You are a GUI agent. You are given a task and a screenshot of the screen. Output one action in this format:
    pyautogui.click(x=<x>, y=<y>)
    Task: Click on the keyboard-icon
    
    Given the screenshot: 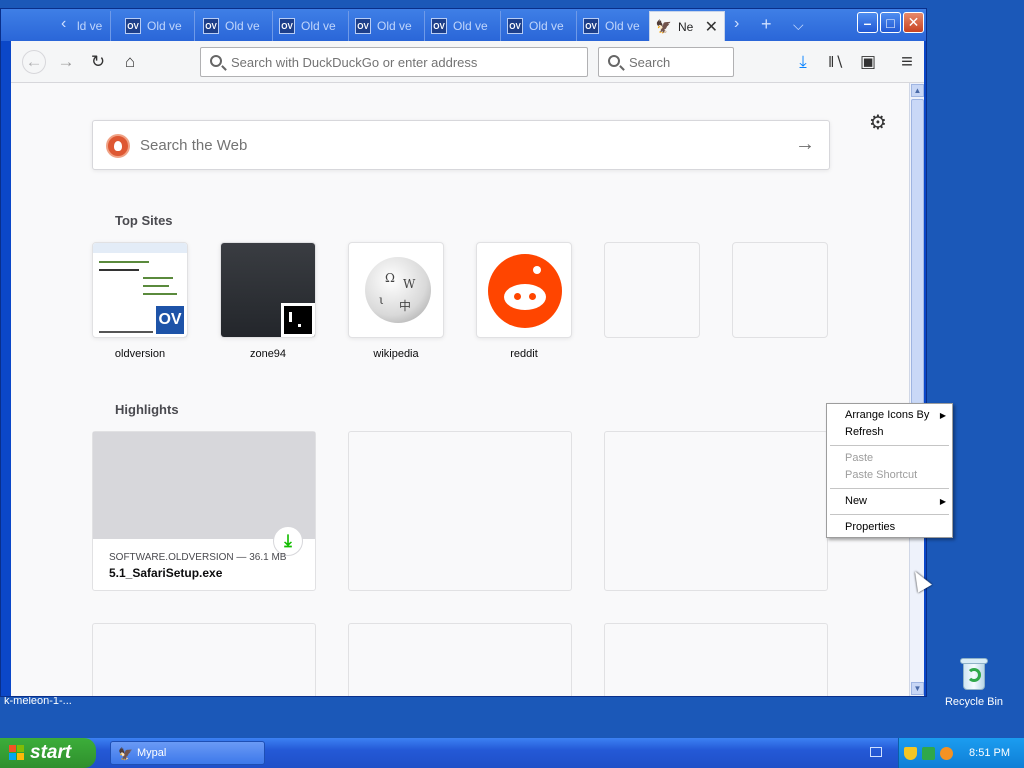 What is the action you would take?
    pyautogui.click(x=876, y=752)
    